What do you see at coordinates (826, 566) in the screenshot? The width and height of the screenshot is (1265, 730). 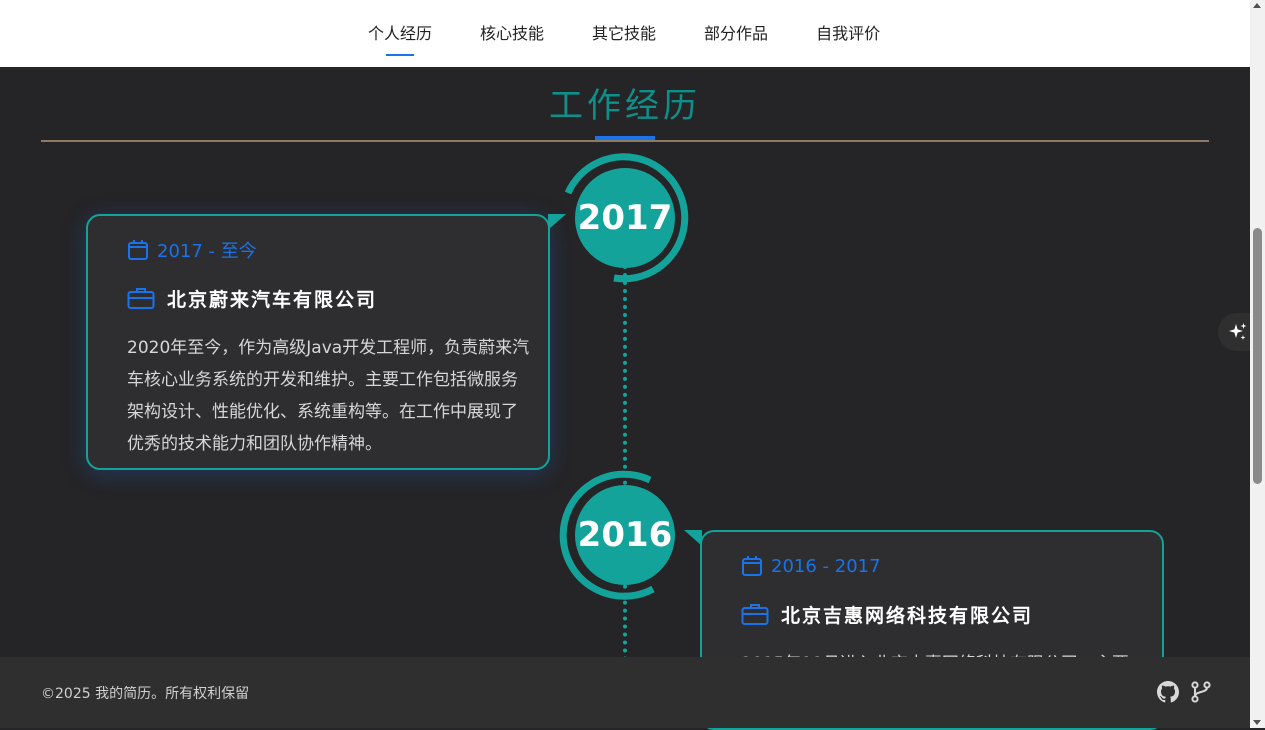 I see `date-range: 2016 - 2017` at bounding box center [826, 566].